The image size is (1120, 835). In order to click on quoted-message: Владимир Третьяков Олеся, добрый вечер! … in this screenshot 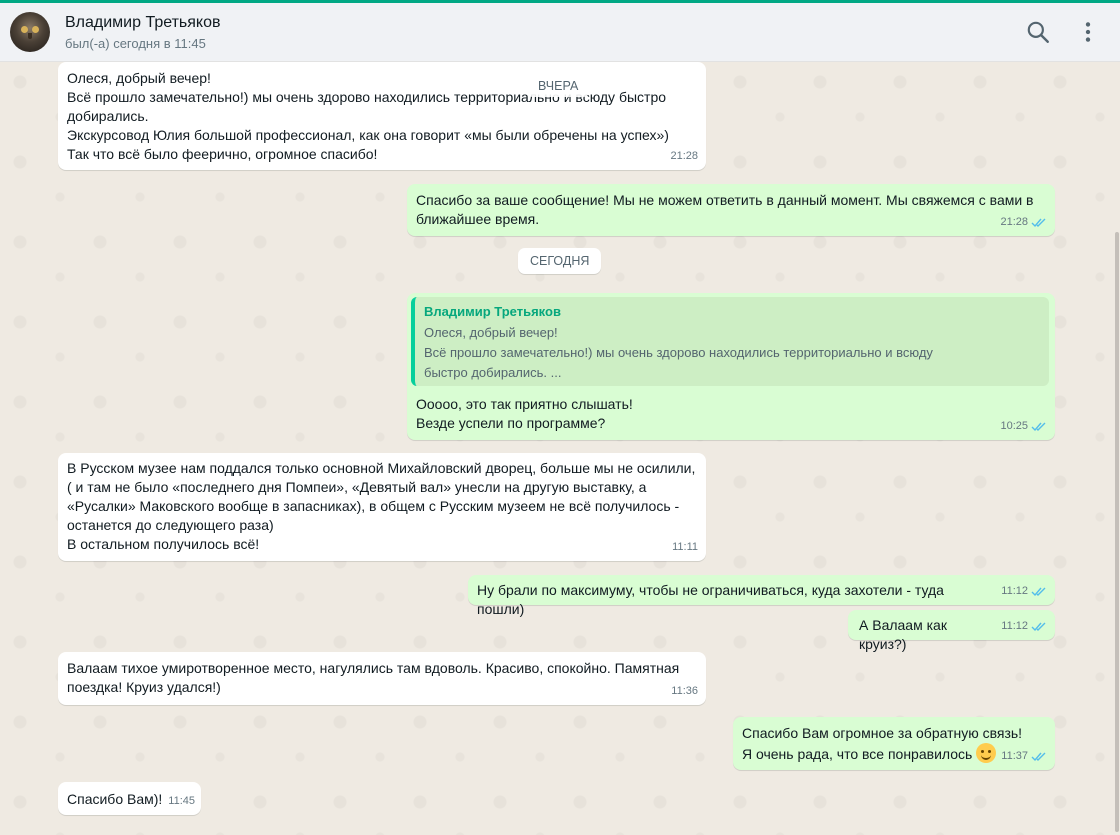, I will do `click(730, 341)`.